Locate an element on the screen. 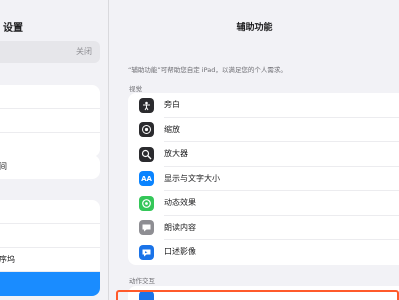  search-field: 关闭 is located at coordinates (50, 52).